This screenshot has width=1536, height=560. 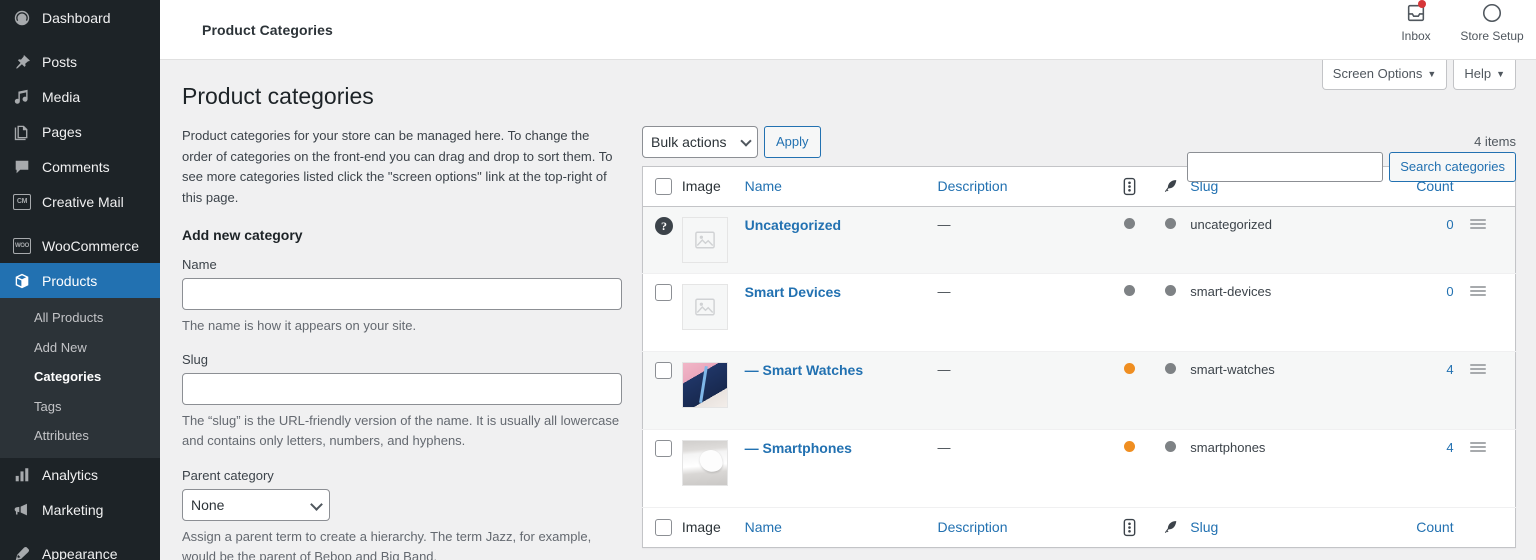 I want to click on sort-count-link-footer: Count, so click(x=1434, y=527).